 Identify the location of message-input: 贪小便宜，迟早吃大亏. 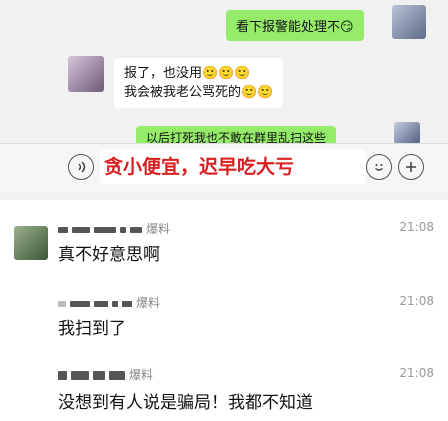
(233, 167).